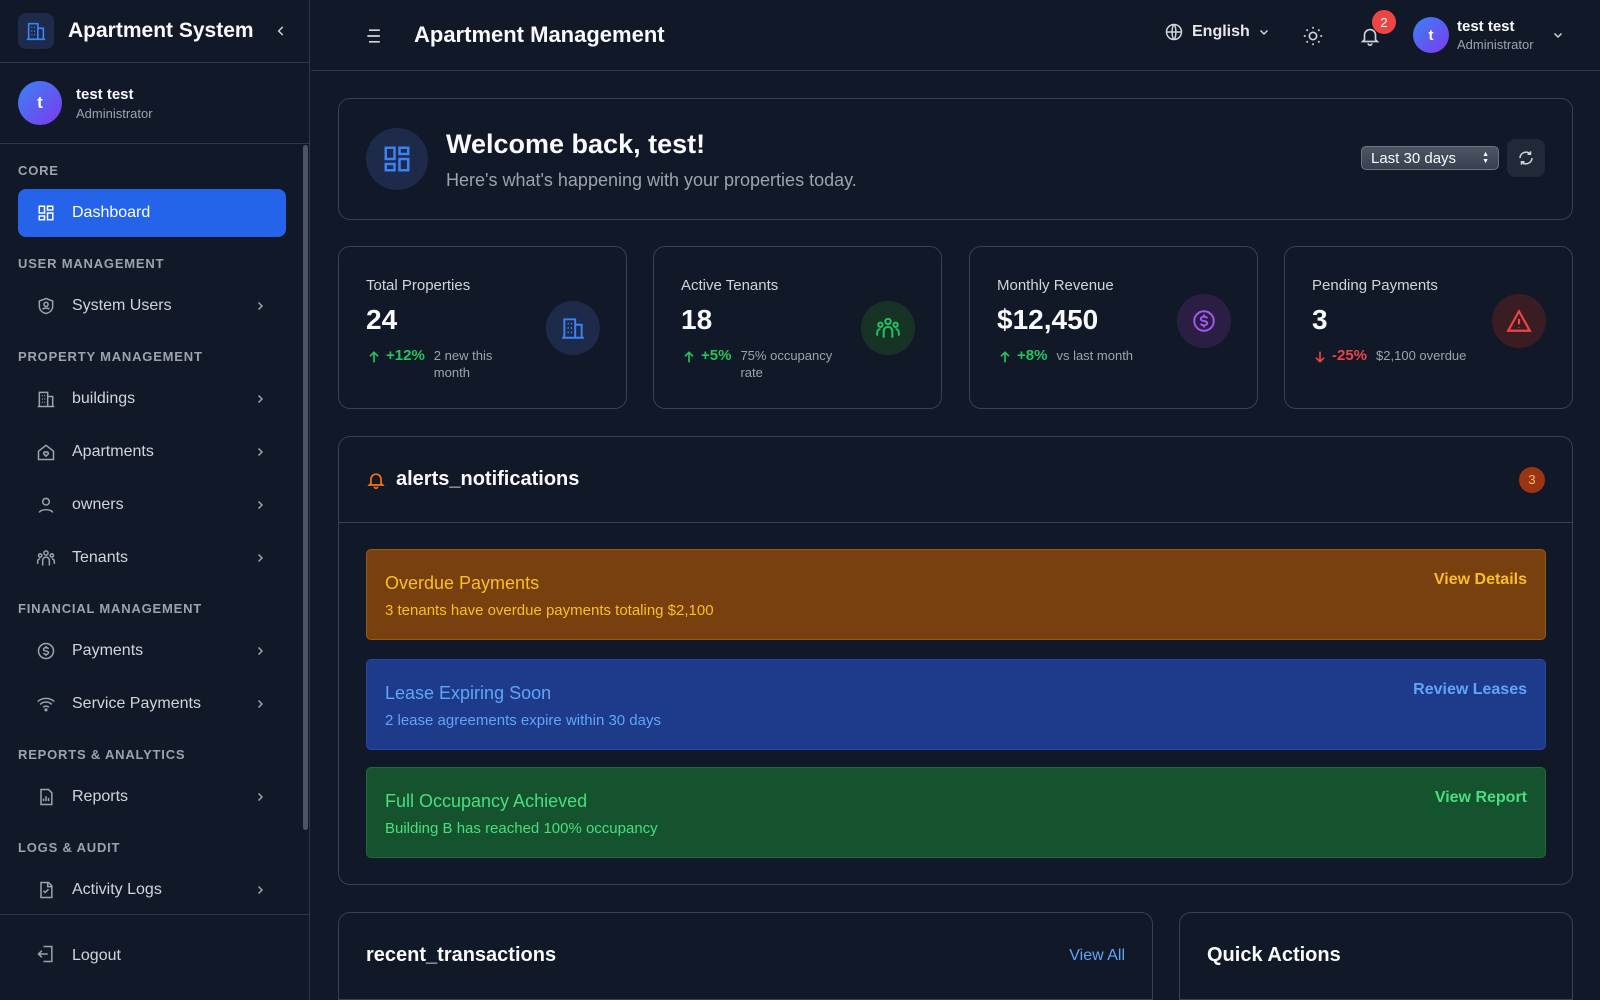 This screenshot has height=1000, width=1600. What do you see at coordinates (152, 651) in the screenshot?
I see `sidebar-item-payments: Payments` at bounding box center [152, 651].